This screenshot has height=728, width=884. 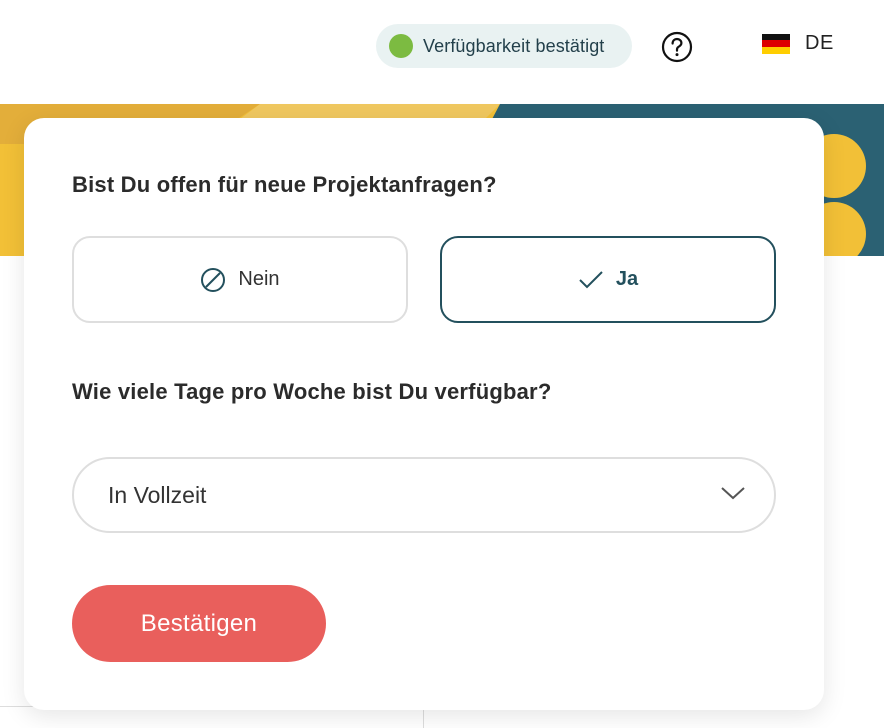 I want to click on availability-status-badge: Verfügbarkeit bestätigt, so click(x=504, y=46).